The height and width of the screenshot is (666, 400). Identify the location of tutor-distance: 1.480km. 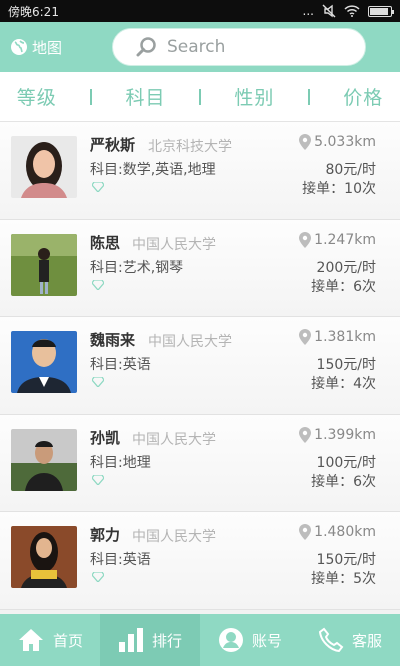
(337, 532).